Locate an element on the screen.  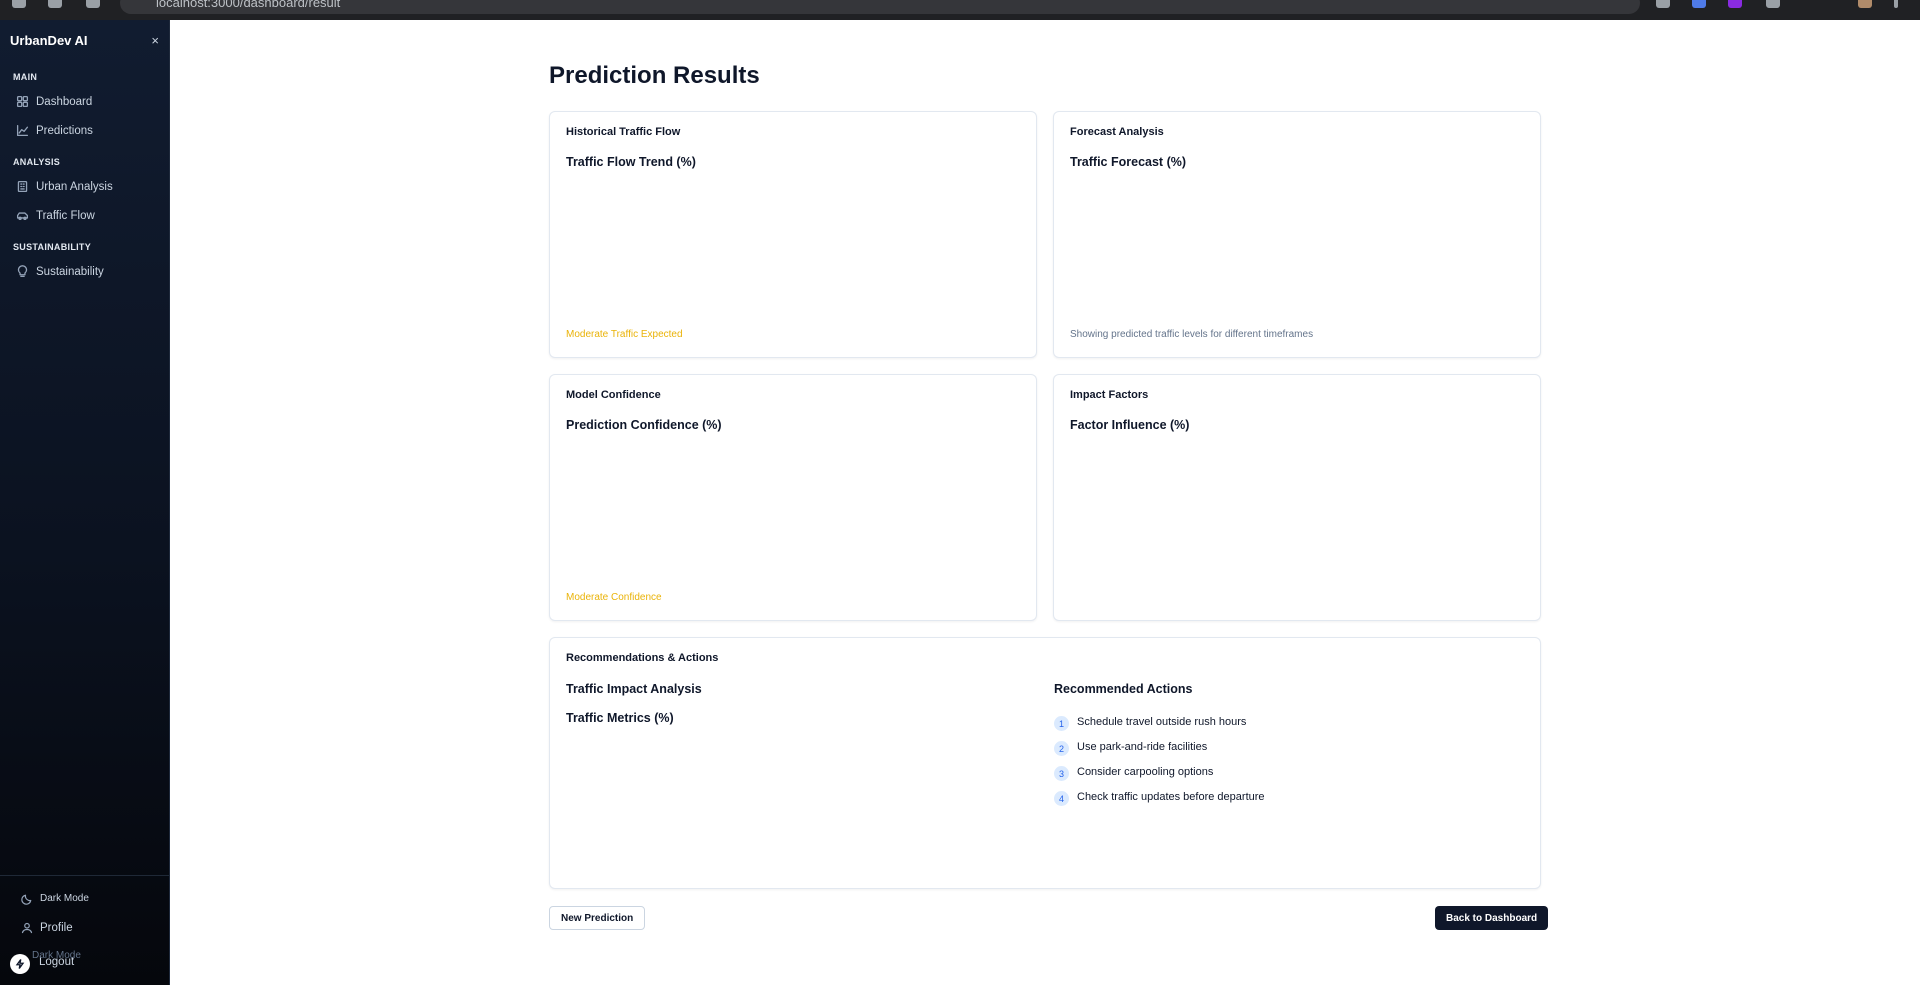
recommended-actions-heading: Recommended Actions is located at coordinates (1123, 689).